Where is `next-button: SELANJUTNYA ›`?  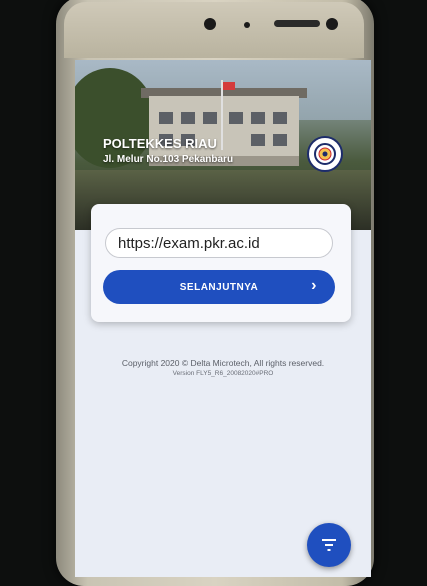 next-button: SELANJUTNYA › is located at coordinates (219, 287).